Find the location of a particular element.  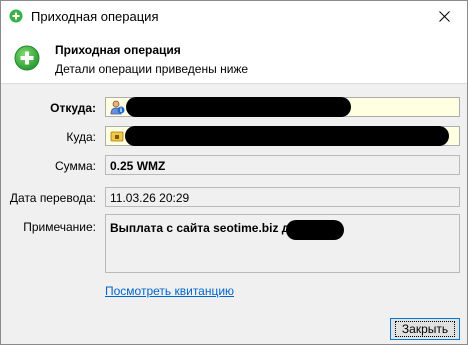

view-receipt-link: Посмотреть квитанцию is located at coordinates (169, 291).